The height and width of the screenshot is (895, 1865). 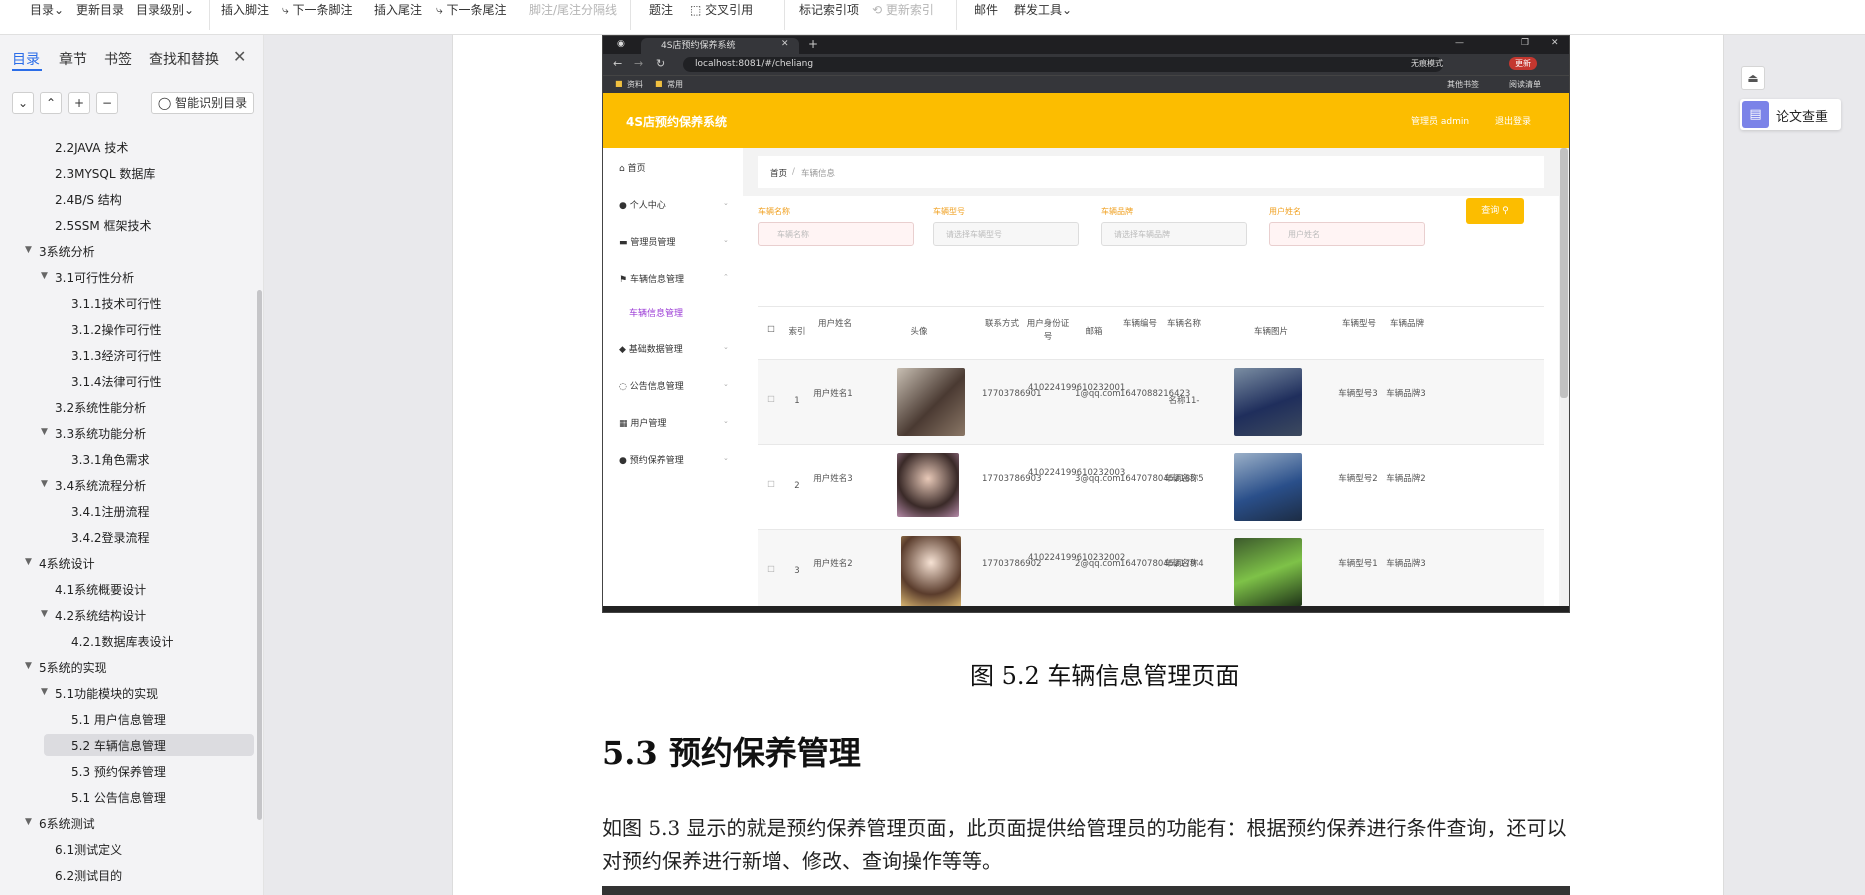 What do you see at coordinates (118, 797) in the screenshot?
I see `toc-item: 5.1 公告信息管理` at bounding box center [118, 797].